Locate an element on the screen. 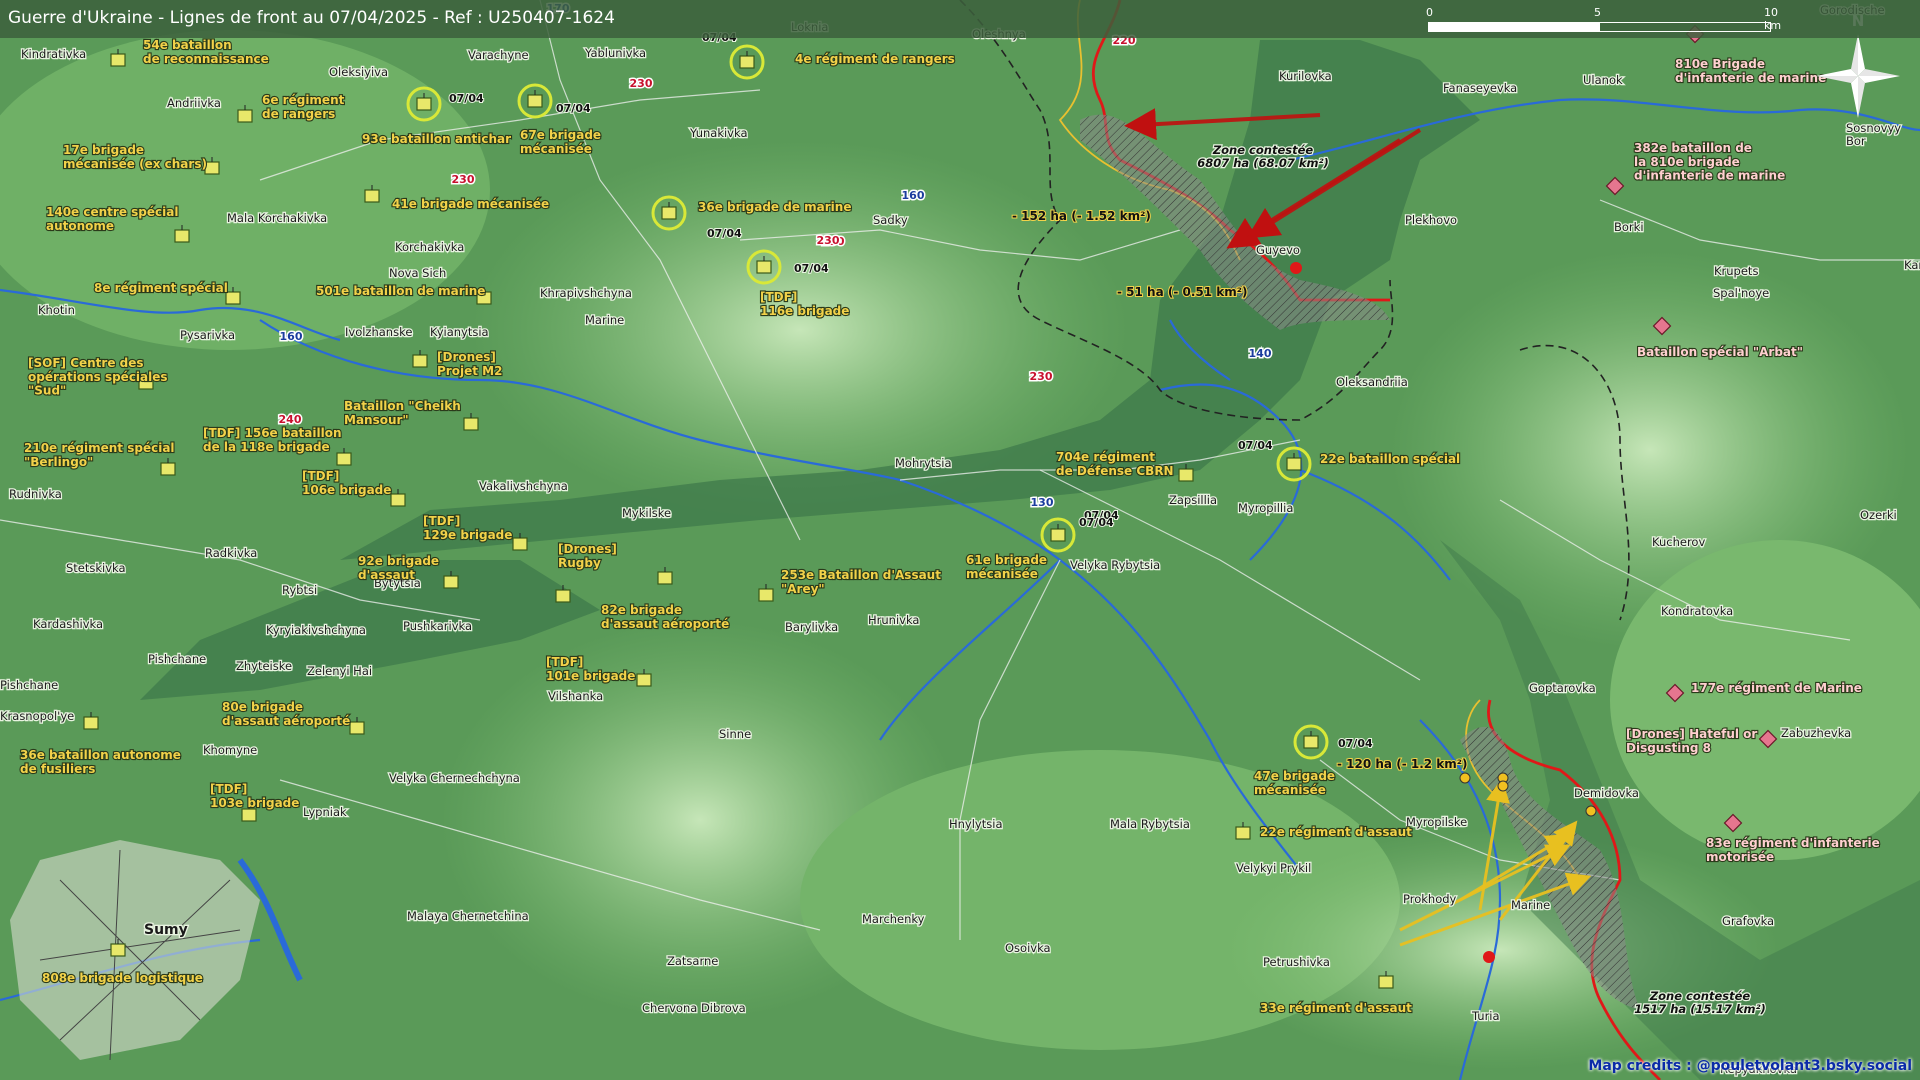 The height and width of the screenshot is (1080, 1920). place-label: Ozerki is located at coordinates (1878, 515).